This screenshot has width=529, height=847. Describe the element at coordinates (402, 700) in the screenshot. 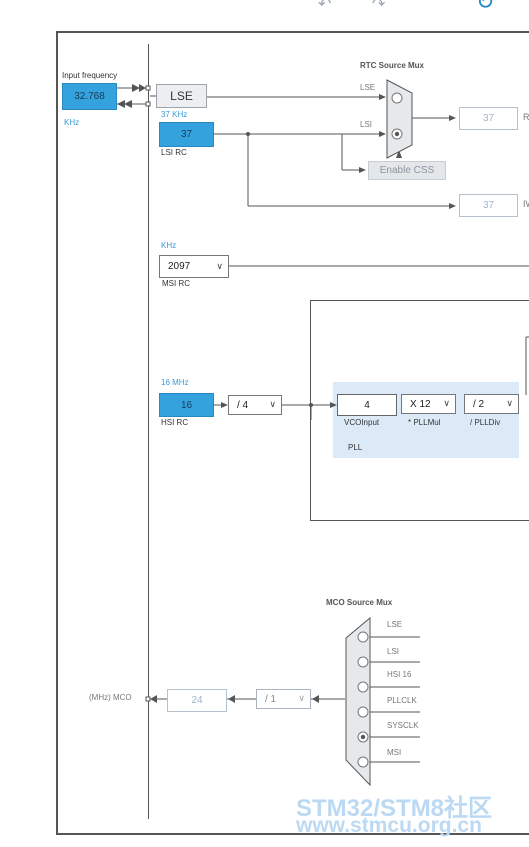

I see `mco-input-pllclk: PLLCLK` at that location.